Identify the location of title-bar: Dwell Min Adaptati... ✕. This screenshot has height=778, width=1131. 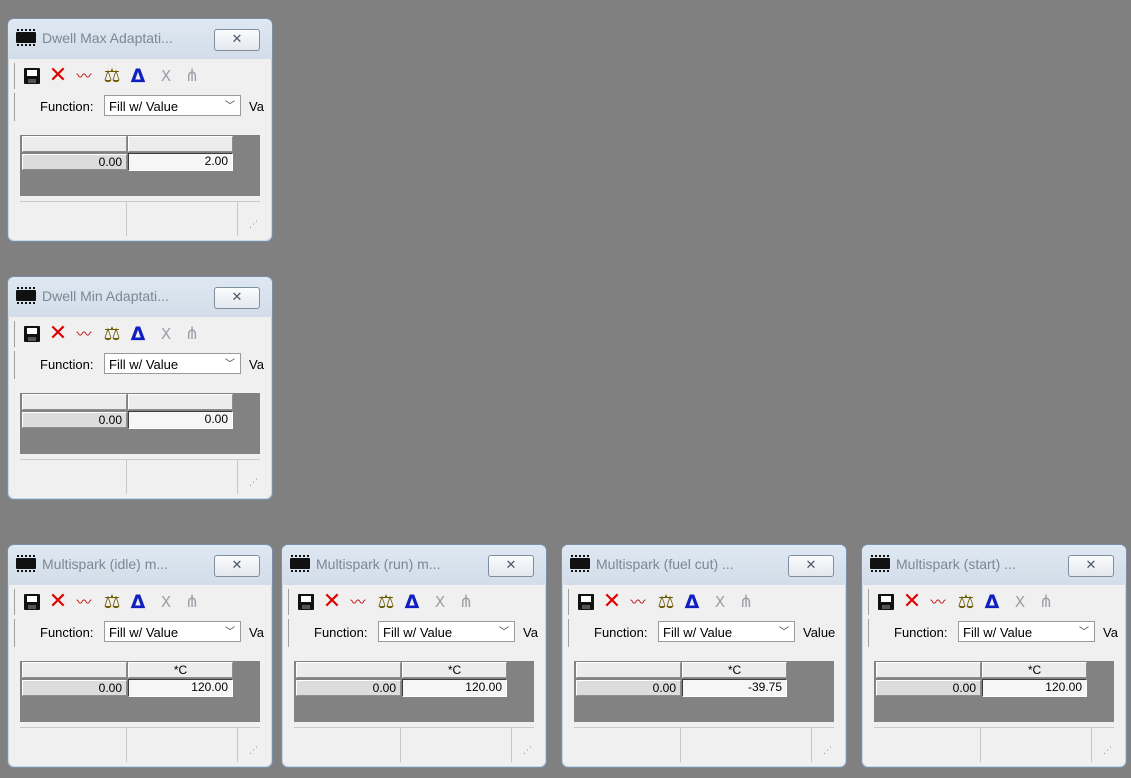
(140, 297).